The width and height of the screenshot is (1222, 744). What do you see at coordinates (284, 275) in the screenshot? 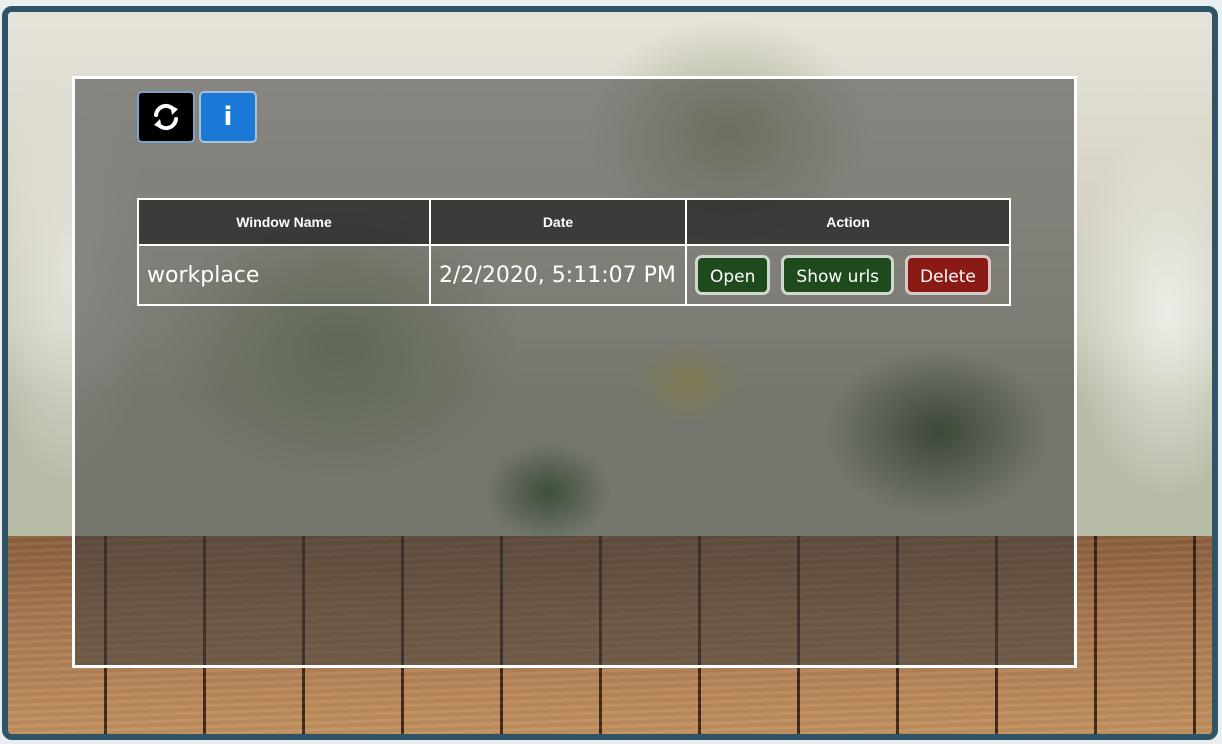
I see `window-name-cell: workplace` at bounding box center [284, 275].